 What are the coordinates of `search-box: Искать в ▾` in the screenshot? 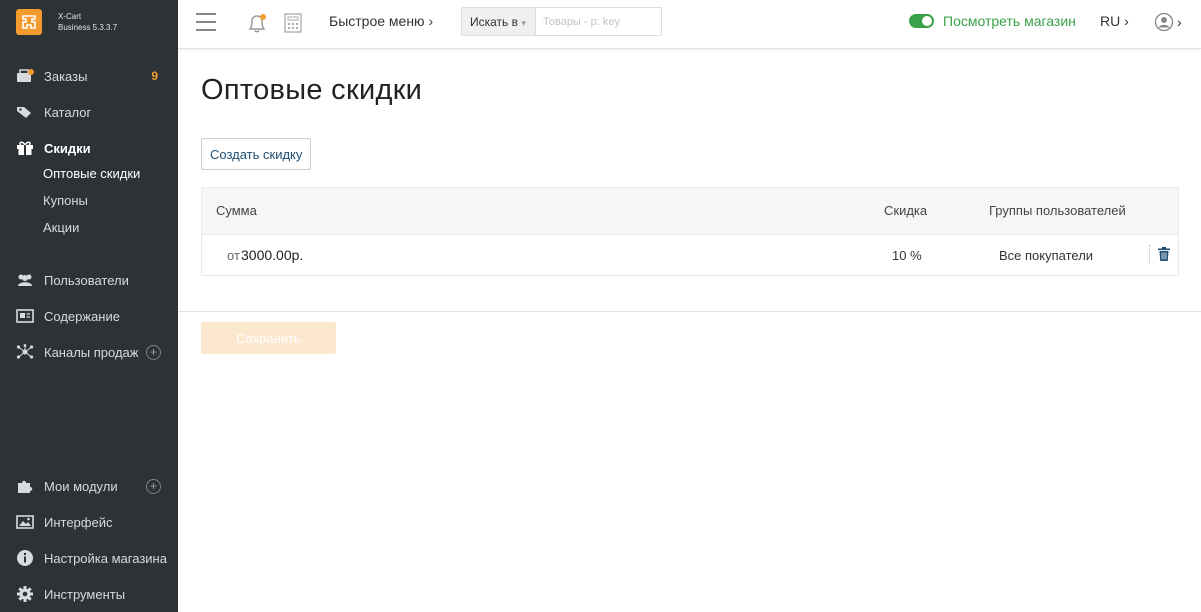 It's located at (561, 21).